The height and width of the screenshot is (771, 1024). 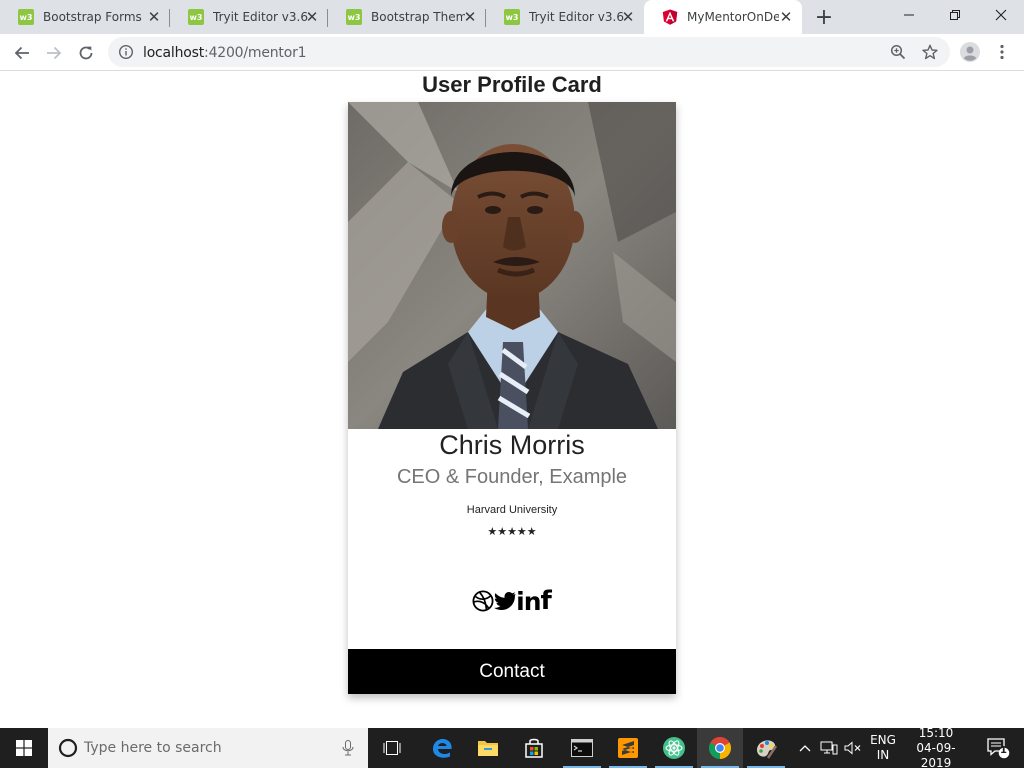 I want to click on restore-button, so click(x=955, y=15).